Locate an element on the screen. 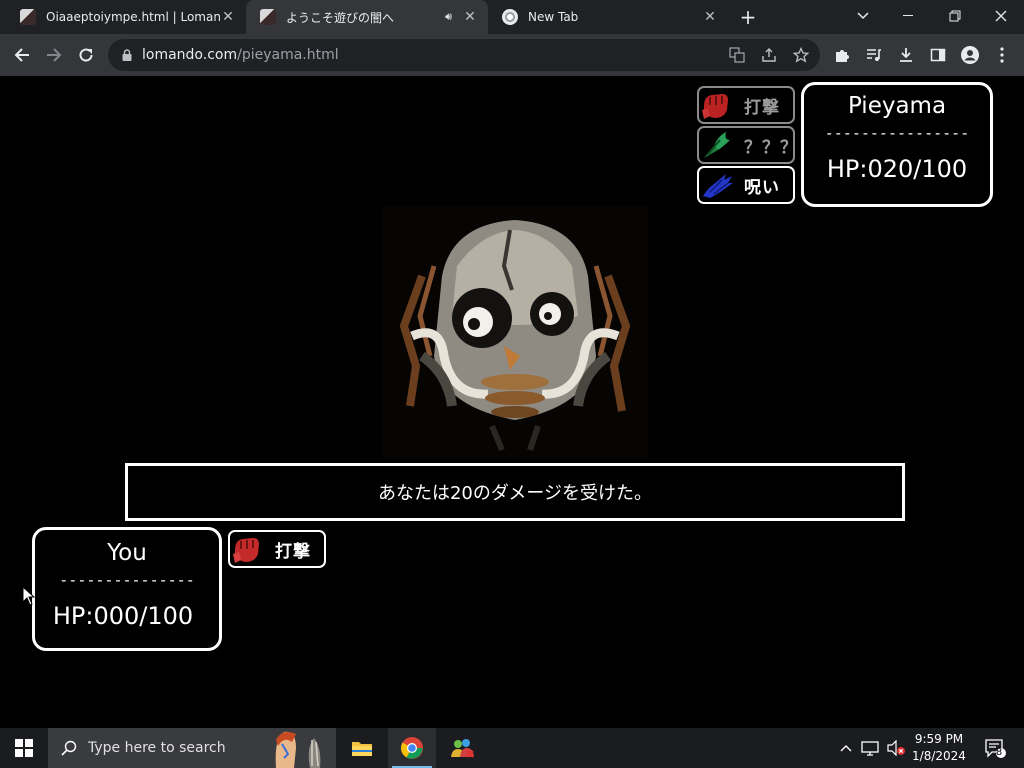 The height and width of the screenshot is (768, 1024). windows-taskbar: Type here to search 9:59 PM 1/8/2024 8 is located at coordinates (512, 748).